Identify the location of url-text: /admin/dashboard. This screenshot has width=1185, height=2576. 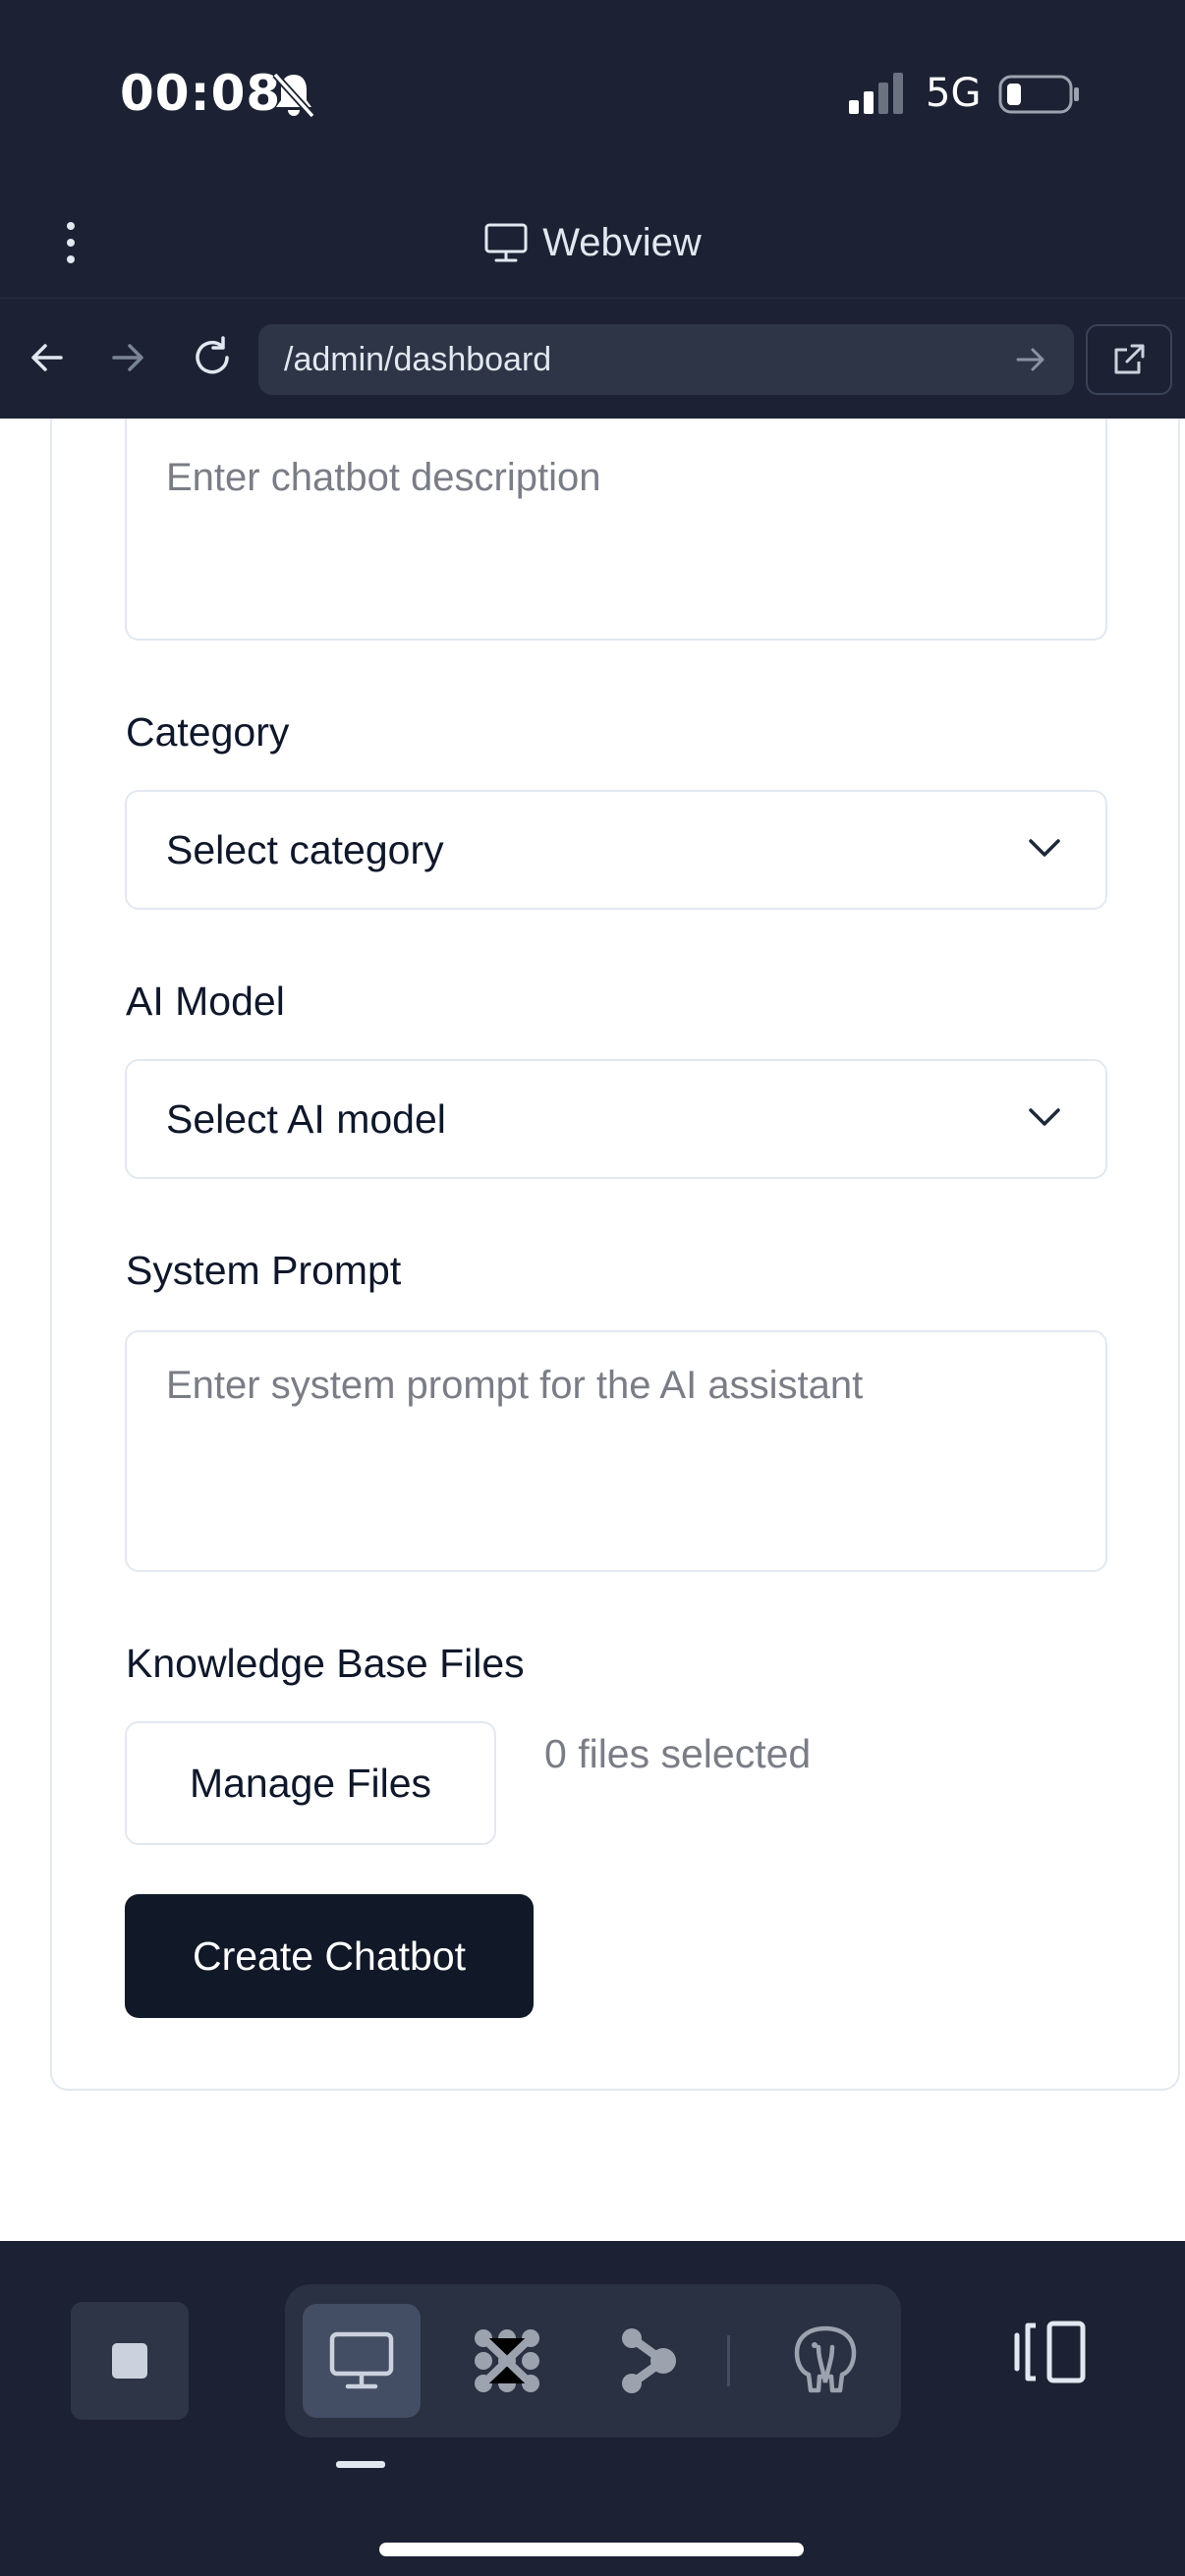
(418, 359).